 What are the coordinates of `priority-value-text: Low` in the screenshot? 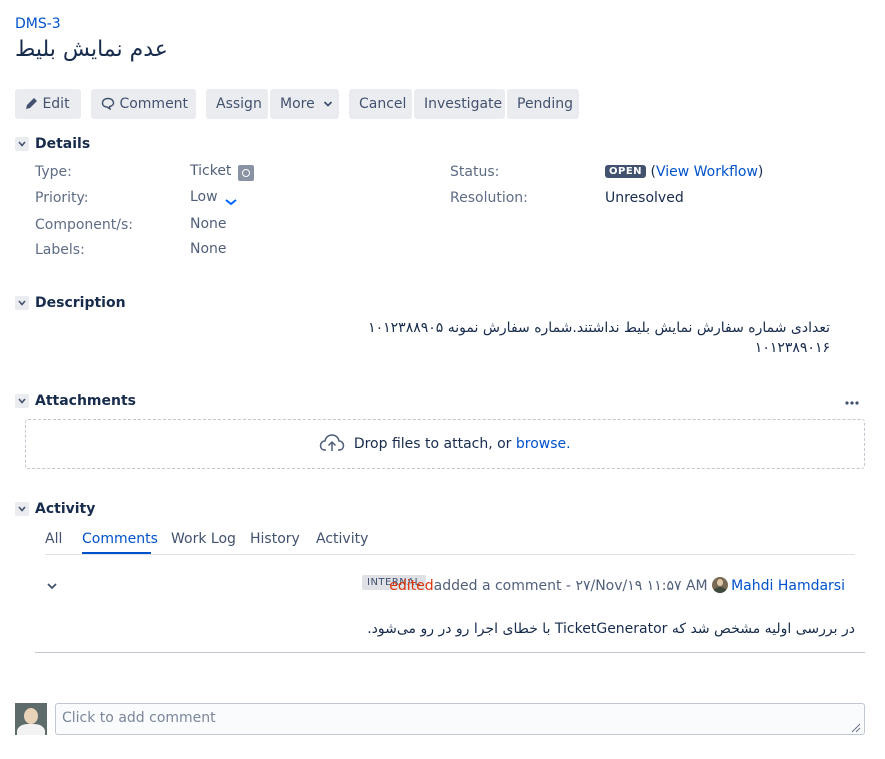 It's located at (204, 197).